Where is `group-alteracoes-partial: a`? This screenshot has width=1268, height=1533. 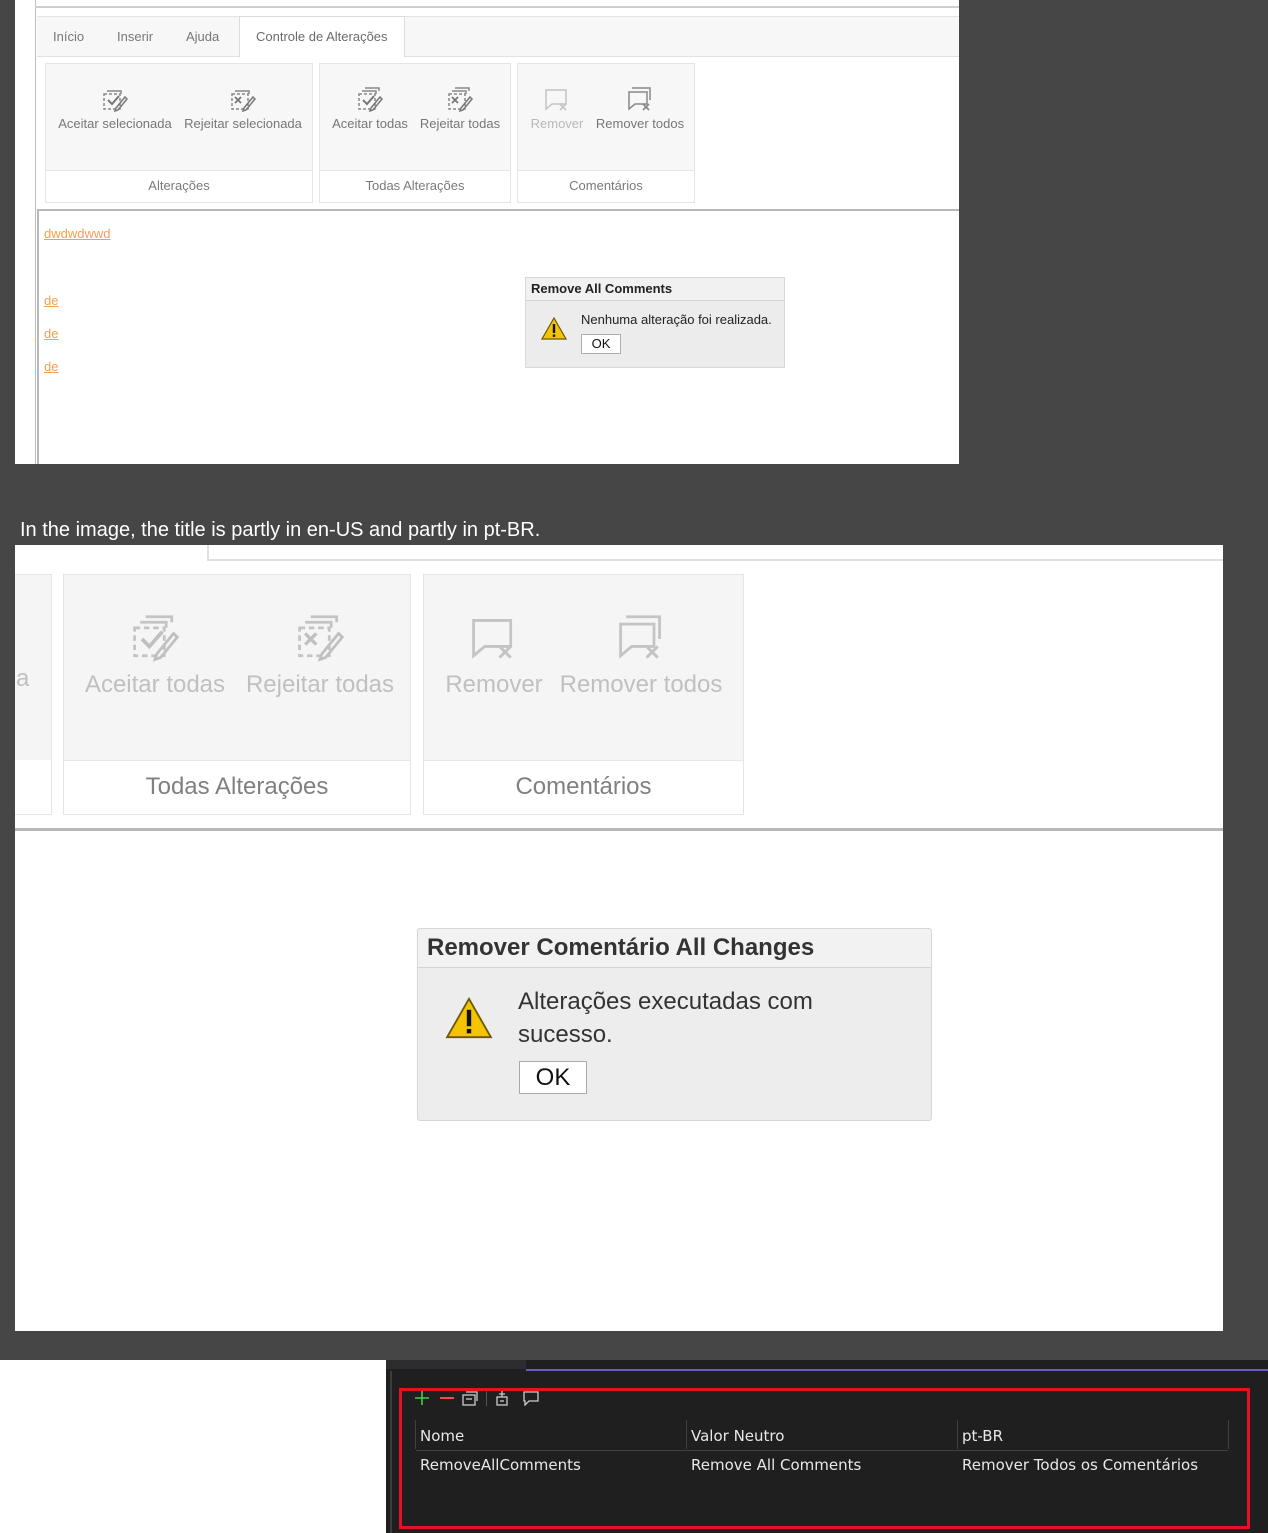 group-alteracoes-partial: a is located at coordinates (33, 694).